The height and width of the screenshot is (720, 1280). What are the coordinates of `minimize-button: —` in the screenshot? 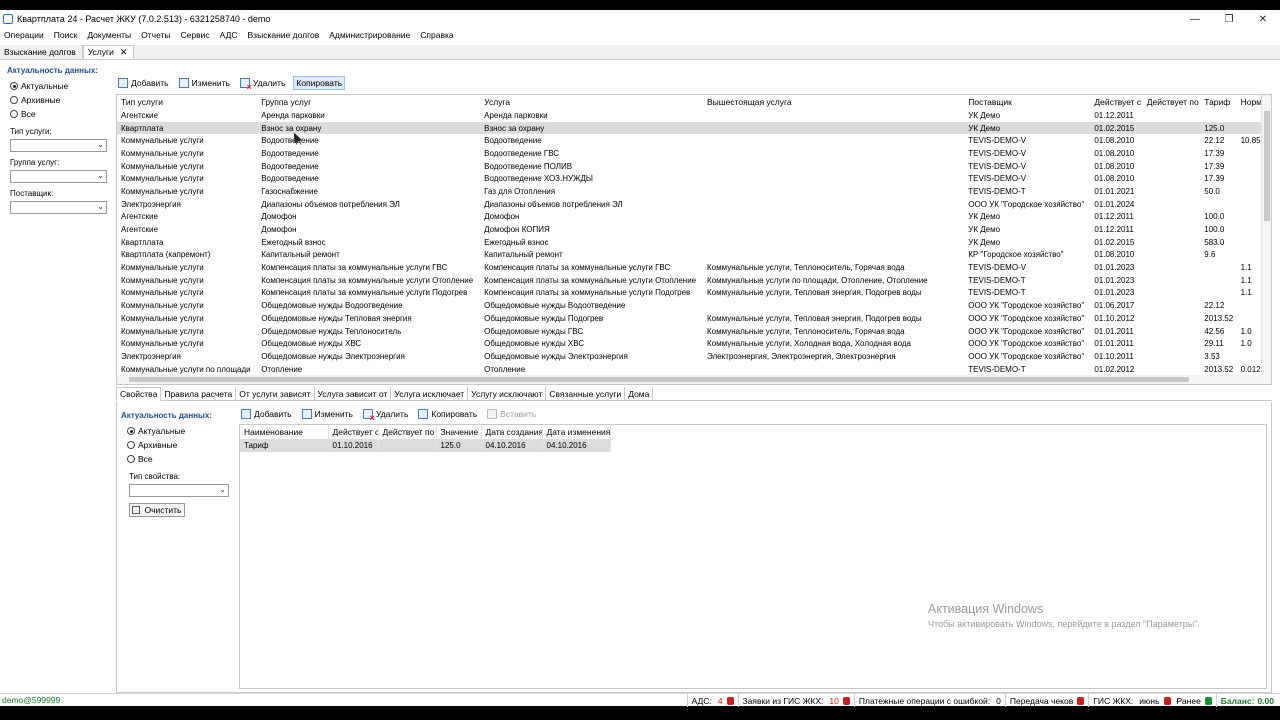 It's located at (1195, 19).